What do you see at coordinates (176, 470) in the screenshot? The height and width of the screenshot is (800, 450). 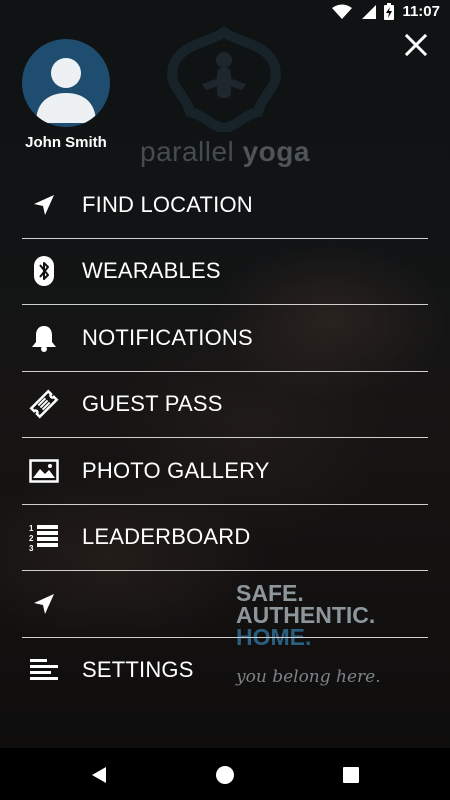 I see `menu-item-label: PHOTO GALLERY` at bounding box center [176, 470].